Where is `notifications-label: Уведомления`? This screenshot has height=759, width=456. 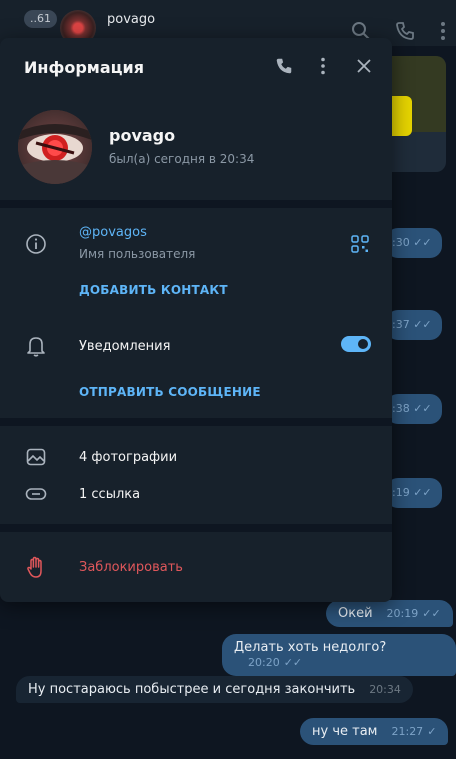
notifications-label: Уведомления is located at coordinates (125, 346).